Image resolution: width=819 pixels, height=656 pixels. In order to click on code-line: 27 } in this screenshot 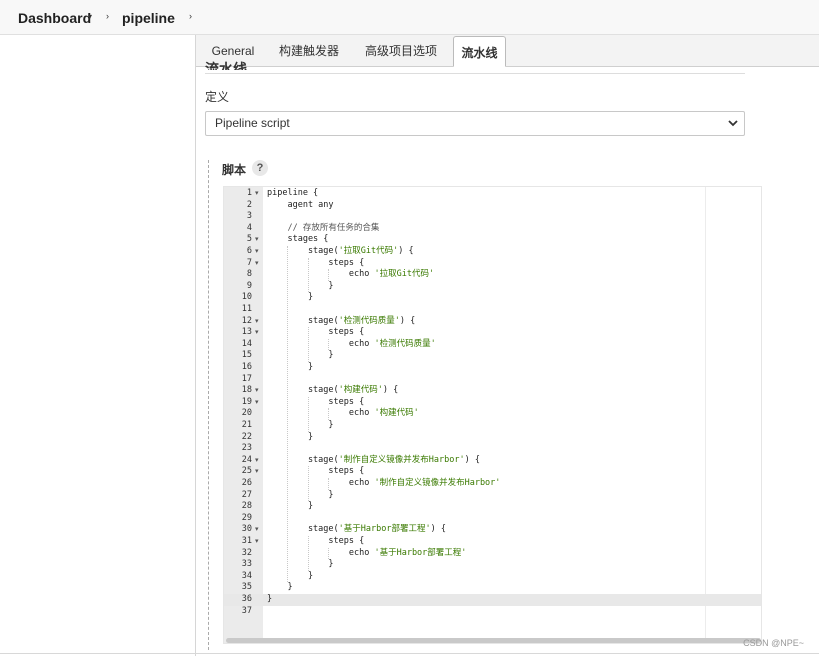, I will do `click(492, 496)`.